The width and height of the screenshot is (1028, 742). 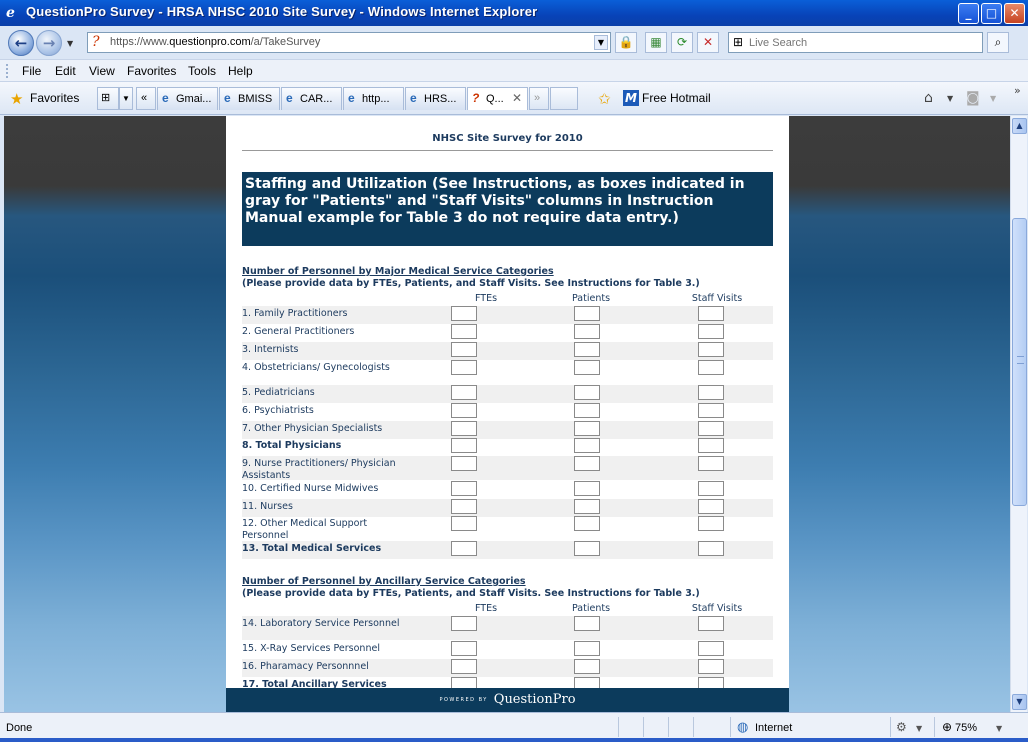 I want to click on url-dropdown-icon: ▼, so click(x=601, y=42).